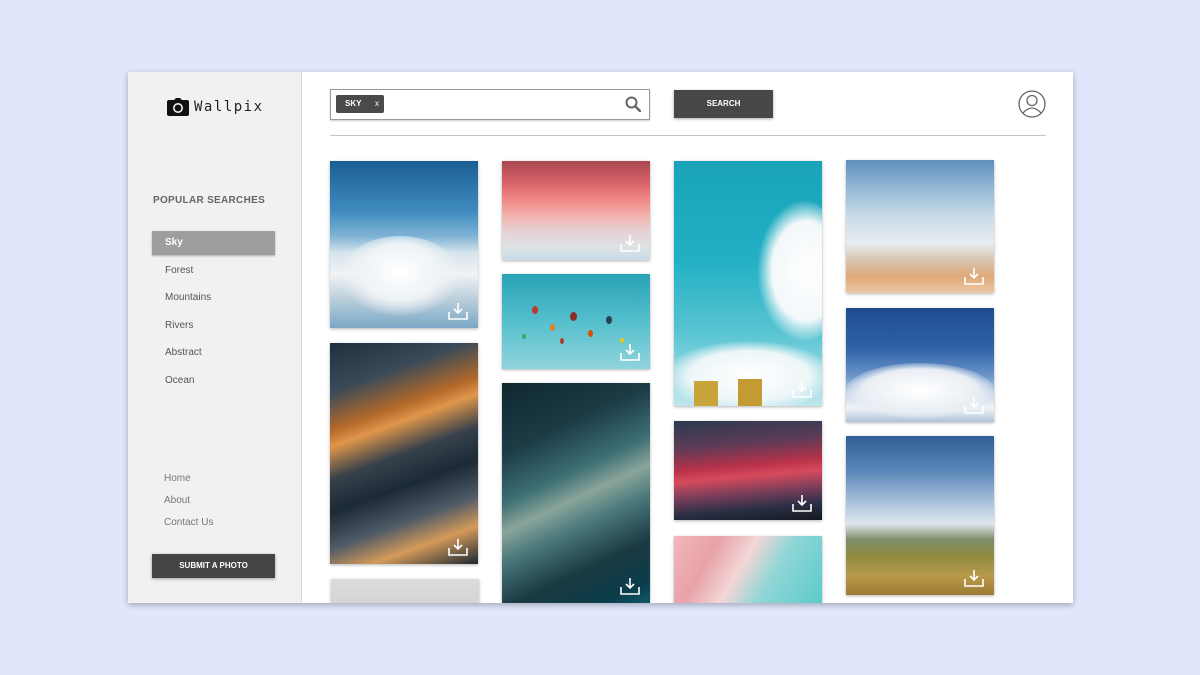  What do you see at coordinates (213, 298) in the screenshot?
I see `sidebar-item-mountains: Mountains` at bounding box center [213, 298].